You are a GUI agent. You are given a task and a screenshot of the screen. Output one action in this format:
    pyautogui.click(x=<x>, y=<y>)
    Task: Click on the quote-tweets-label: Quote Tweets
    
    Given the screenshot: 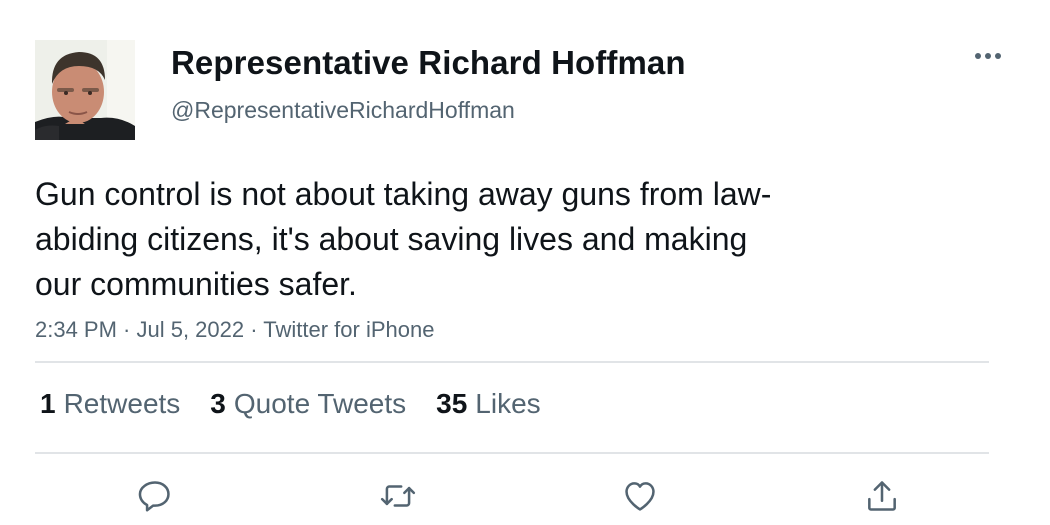 What is the action you would take?
    pyautogui.click(x=320, y=403)
    